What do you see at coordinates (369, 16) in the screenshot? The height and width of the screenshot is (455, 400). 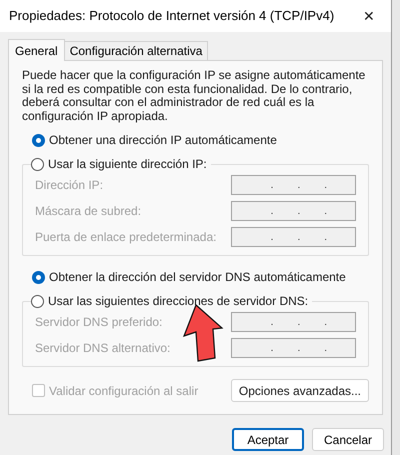 I see `close-button: ✕` at bounding box center [369, 16].